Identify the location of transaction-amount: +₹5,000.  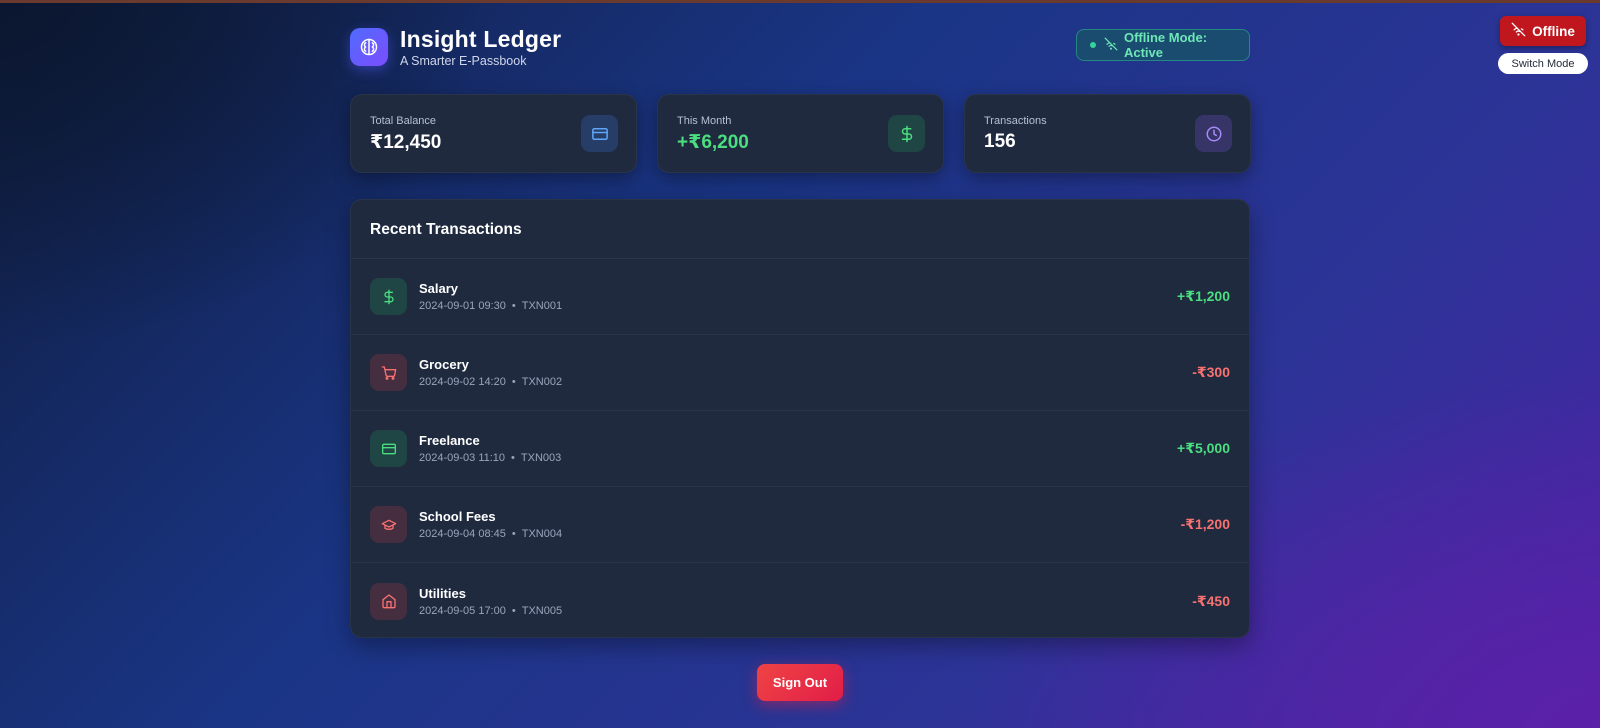
(1203, 448).